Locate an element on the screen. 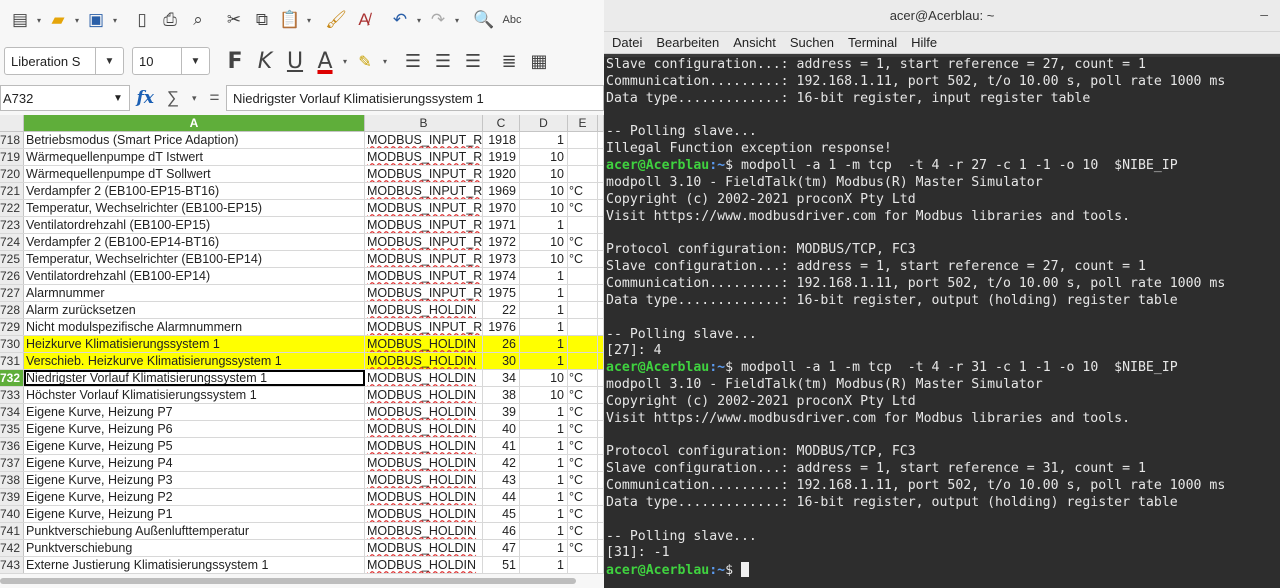 This screenshot has height=588, width=1280. font-color-icon: A is located at coordinates (325, 61).